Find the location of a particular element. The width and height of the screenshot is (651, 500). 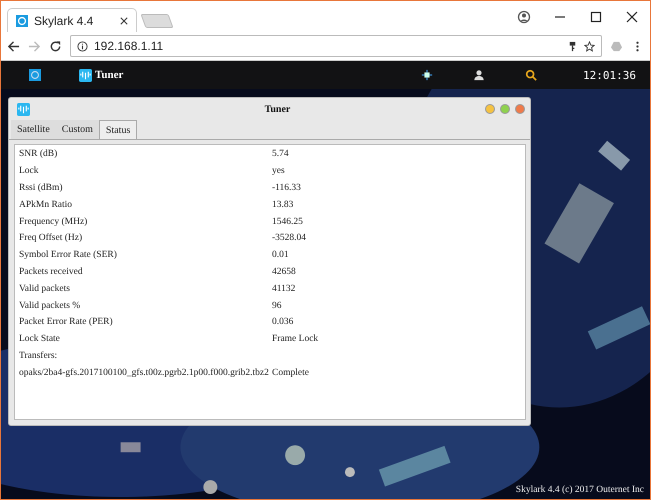

status-value: -116.33 is located at coordinates (286, 187).